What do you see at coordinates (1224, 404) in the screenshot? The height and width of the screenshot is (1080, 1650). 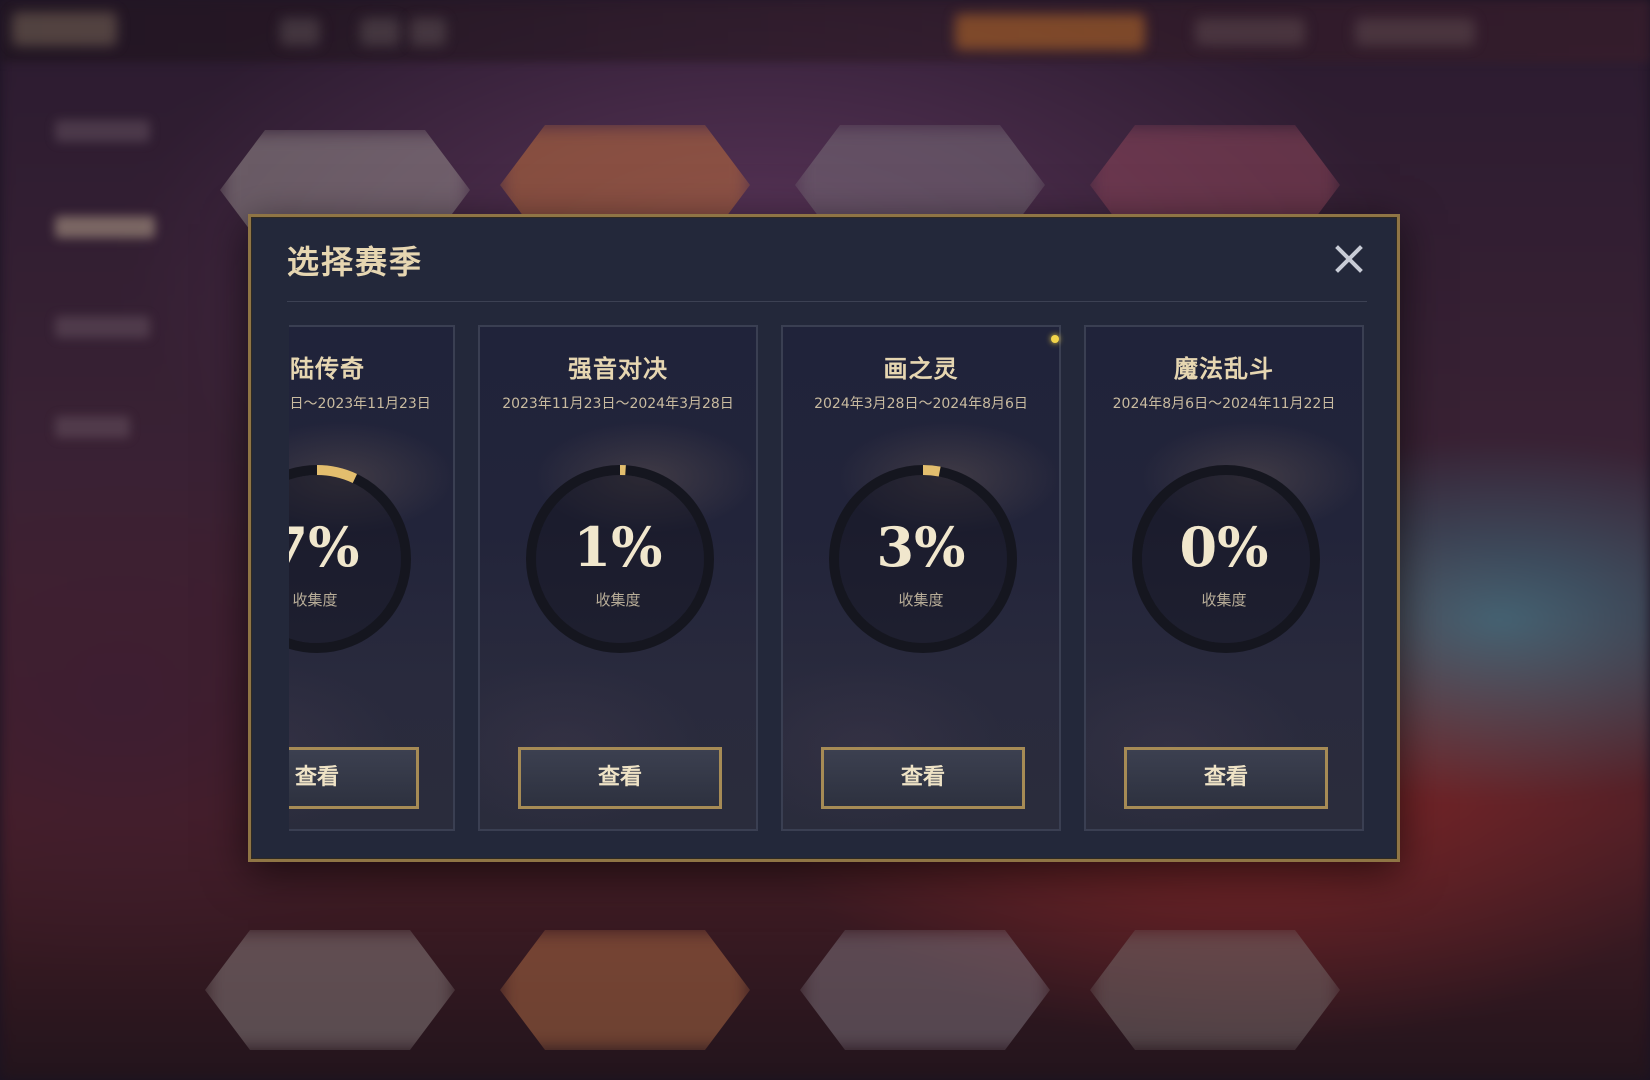 I see `season-dates: 2024年8月6日～2024年11月22日` at bounding box center [1224, 404].